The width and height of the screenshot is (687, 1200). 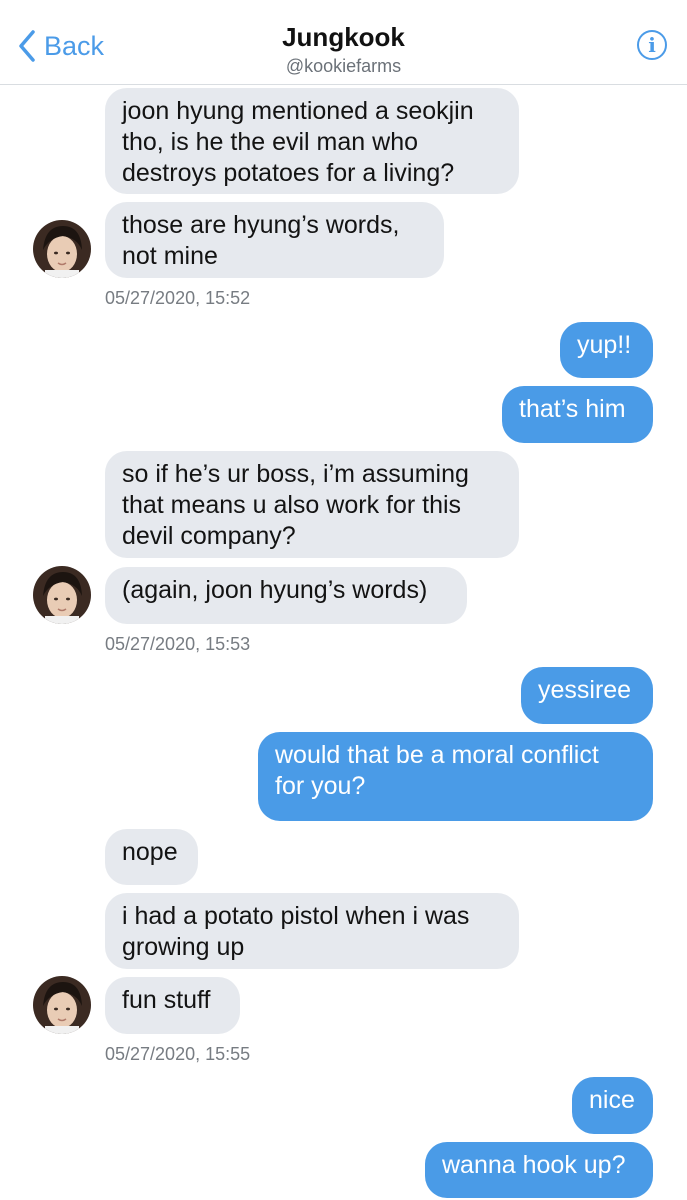 What do you see at coordinates (270, 142) in the screenshot?
I see `message-text: tho, is he the evil man who` at bounding box center [270, 142].